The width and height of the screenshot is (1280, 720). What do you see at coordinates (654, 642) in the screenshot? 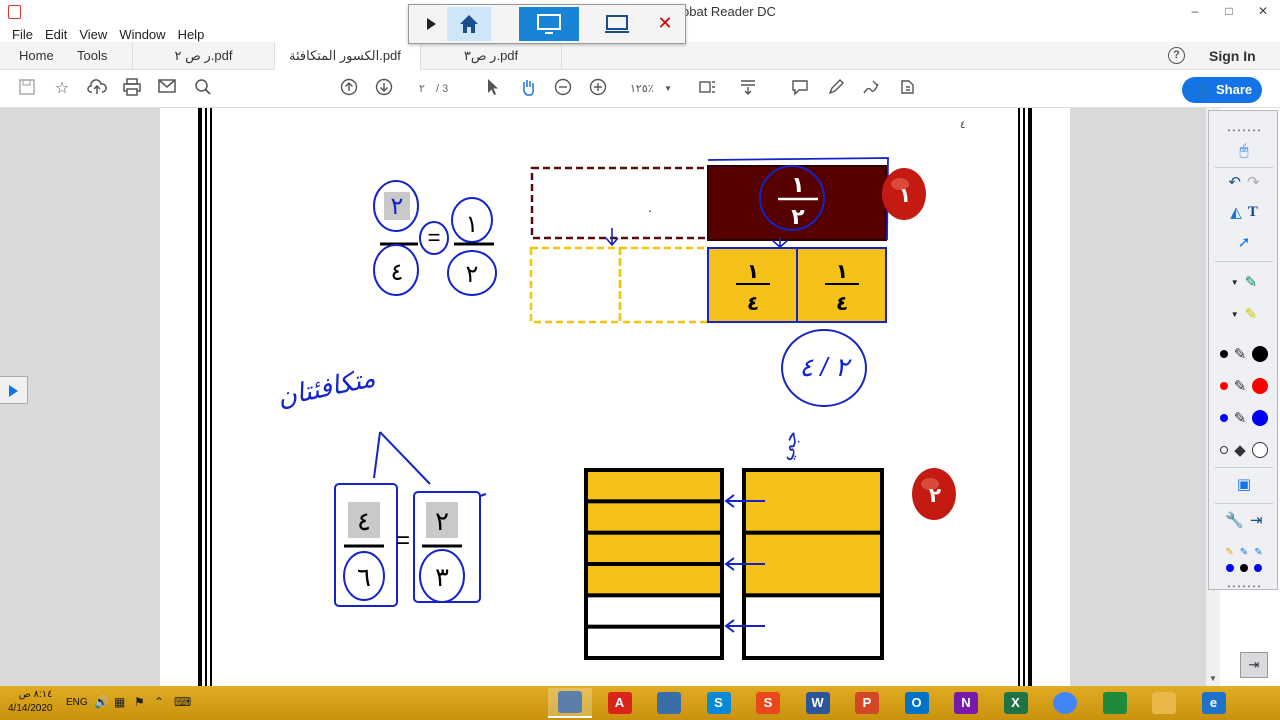
I see `unshaded-part` at bounding box center [654, 642].